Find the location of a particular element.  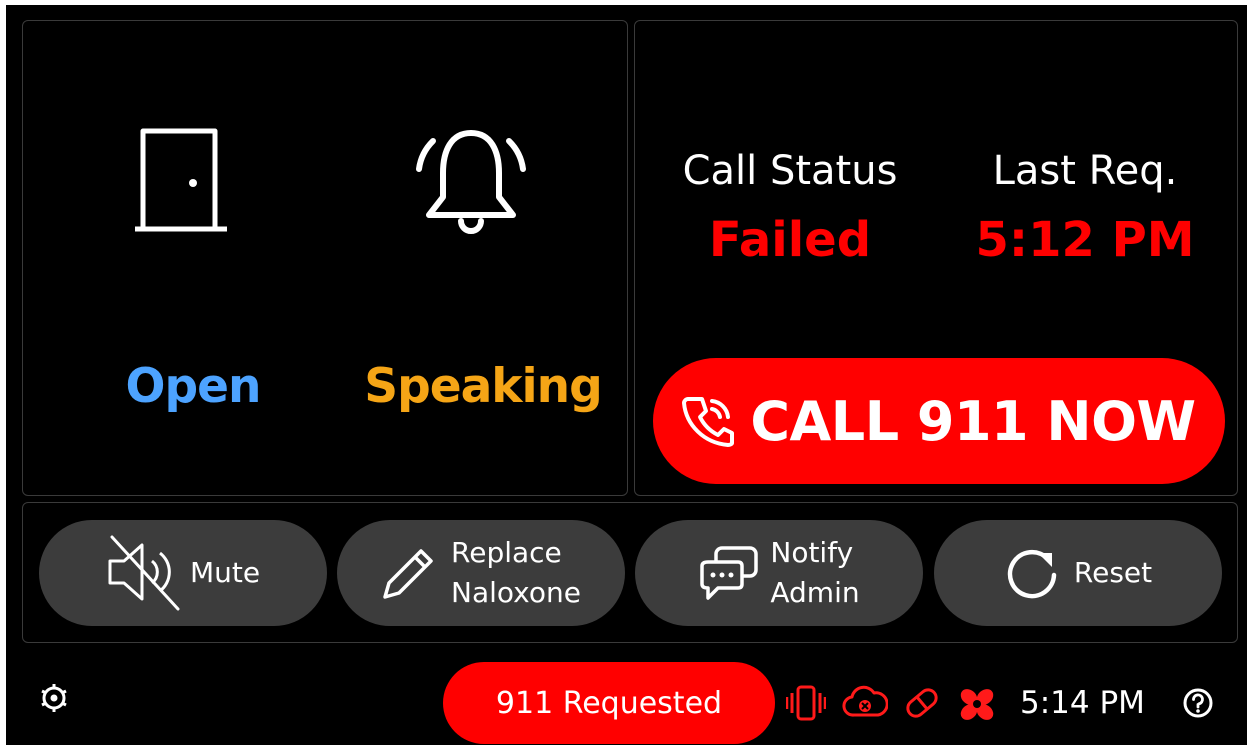

reset-button-label: Reset is located at coordinates (1113, 572).